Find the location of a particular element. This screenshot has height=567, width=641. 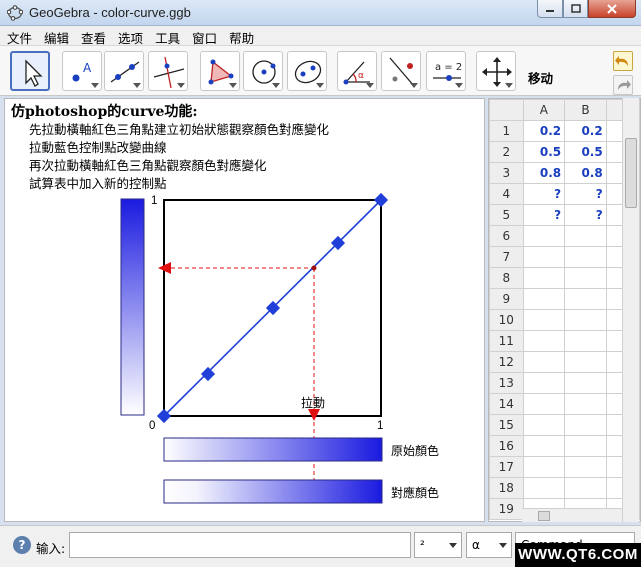

cell-b: 0.8 is located at coordinates (585, 173).